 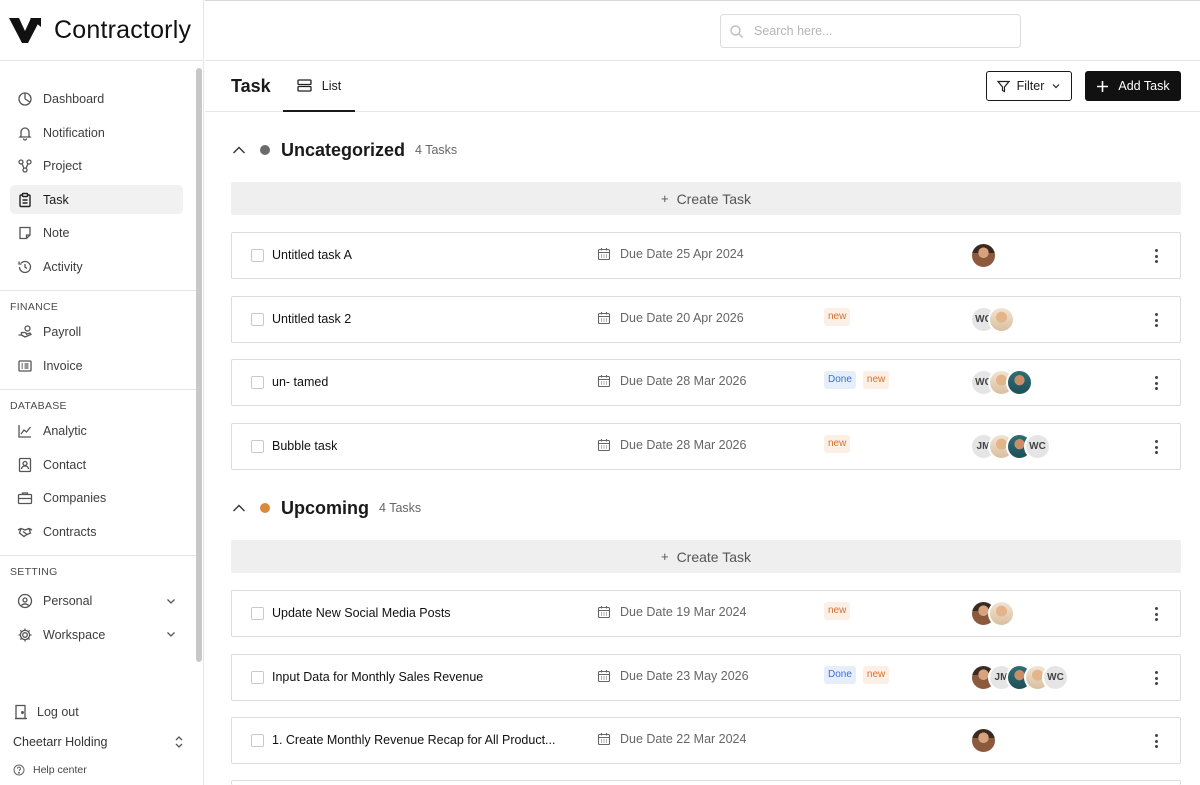 I want to click on organization-switcher: Cheetarr Holding, so click(x=99, y=742).